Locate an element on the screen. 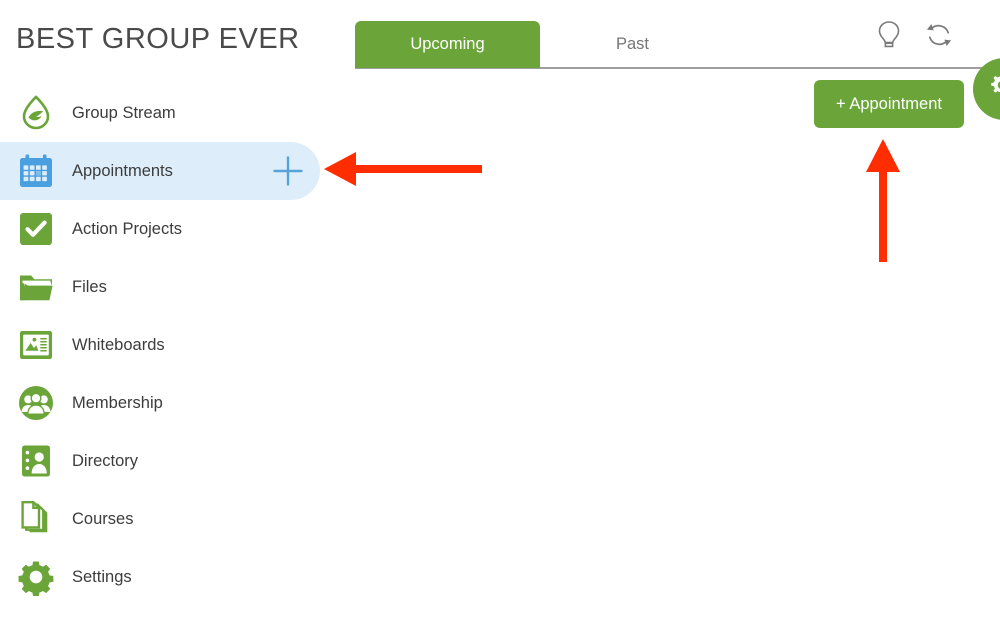 The width and height of the screenshot is (1000, 617). sidebar-item-label: Courses is located at coordinates (103, 518).